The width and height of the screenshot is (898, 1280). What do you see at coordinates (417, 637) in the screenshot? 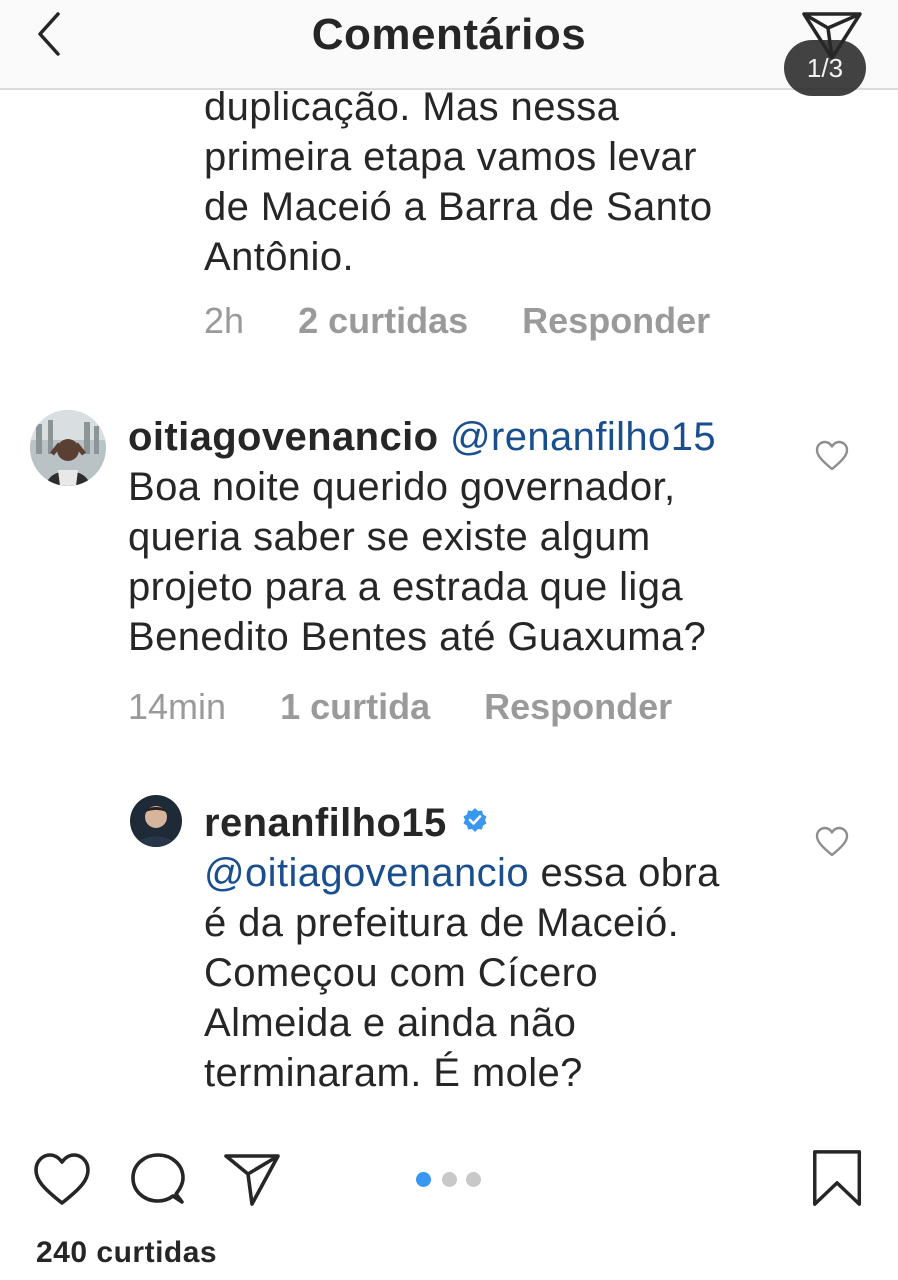
I see `comment-line: Benedito Bentes até Guaxuma?` at bounding box center [417, 637].